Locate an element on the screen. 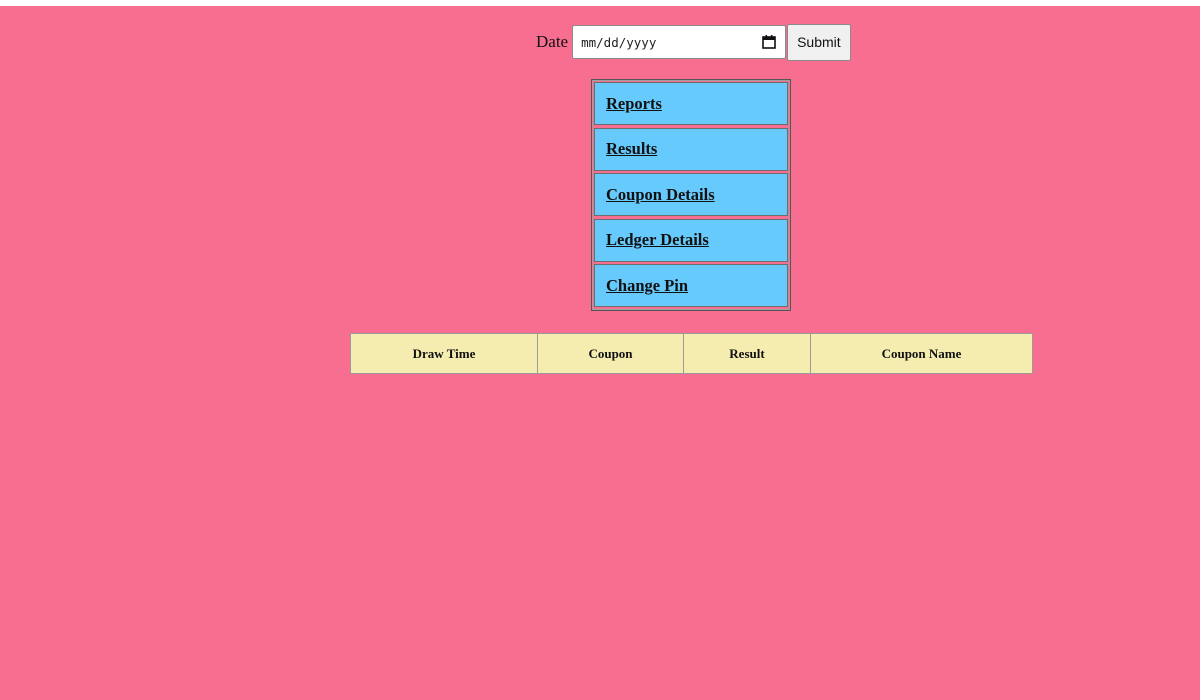  date-form: Date mm/dd/yyyy Submit is located at coordinates (693, 42).